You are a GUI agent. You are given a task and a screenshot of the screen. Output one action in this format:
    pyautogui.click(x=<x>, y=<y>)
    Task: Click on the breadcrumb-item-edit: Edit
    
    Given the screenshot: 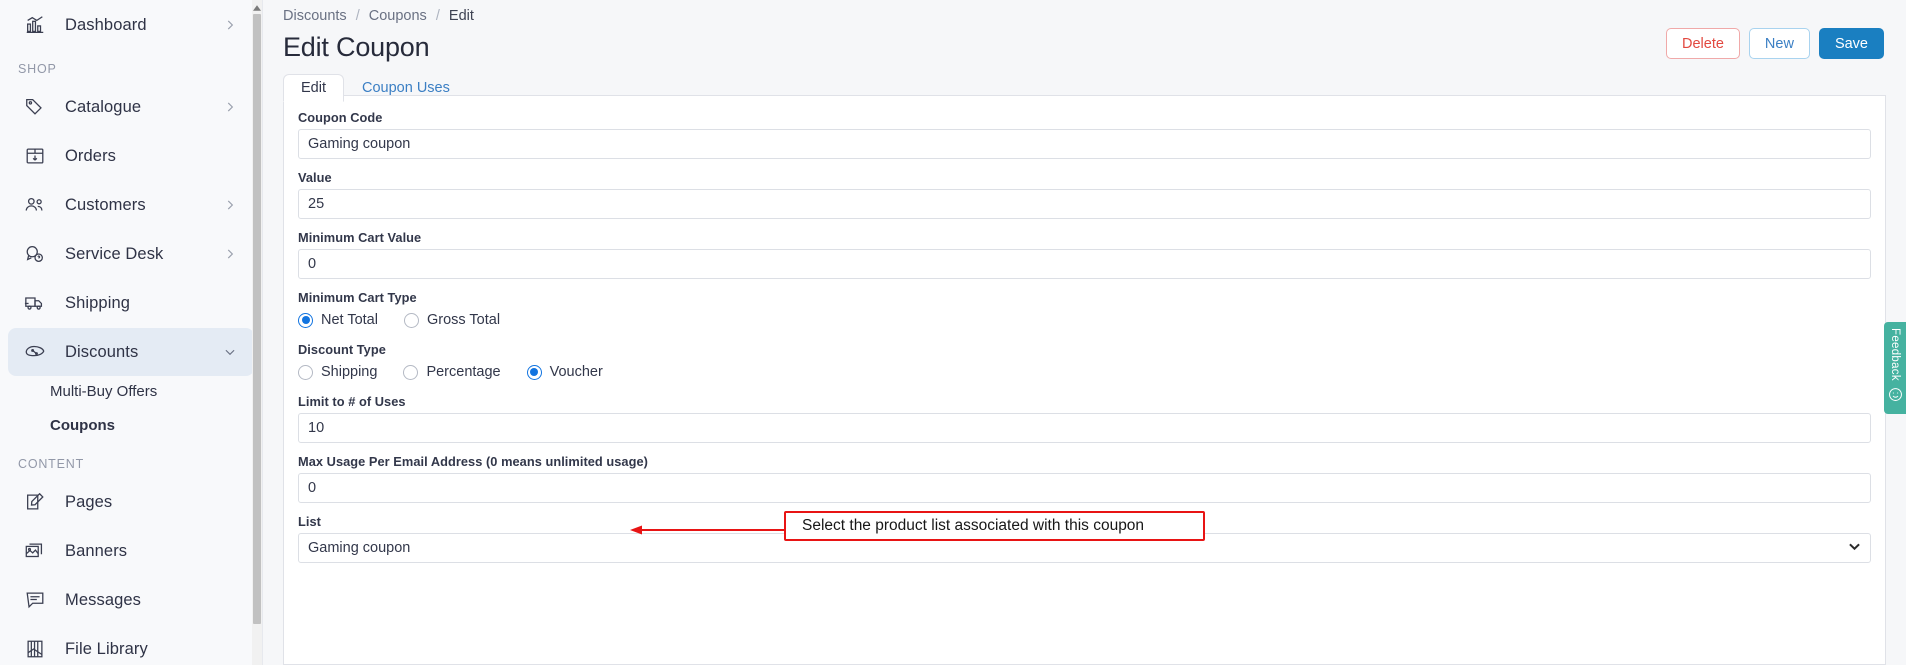 What is the action you would take?
    pyautogui.click(x=461, y=16)
    